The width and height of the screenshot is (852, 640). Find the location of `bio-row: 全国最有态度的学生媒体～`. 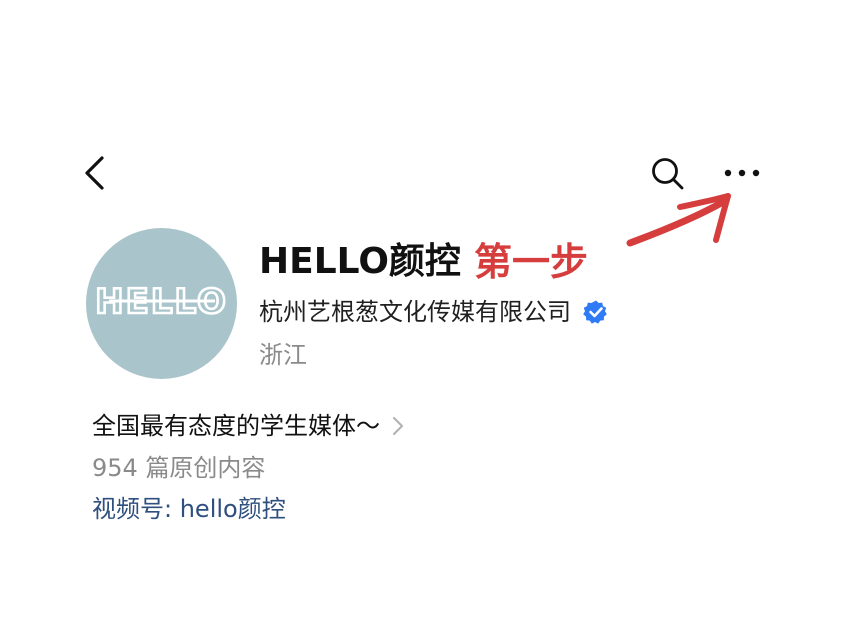

bio-row: 全国最有态度的学生媒体～ is located at coordinates (248, 426).